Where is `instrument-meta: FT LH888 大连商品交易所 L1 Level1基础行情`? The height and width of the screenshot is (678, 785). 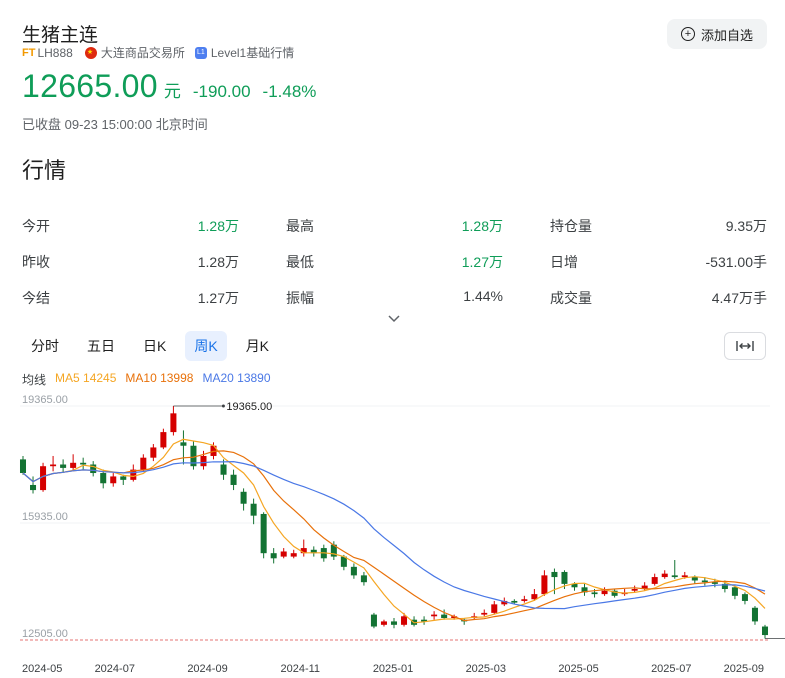 instrument-meta: FT LH888 大连商品交易所 L1 Level1基础行情 is located at coordinates (158, 52).